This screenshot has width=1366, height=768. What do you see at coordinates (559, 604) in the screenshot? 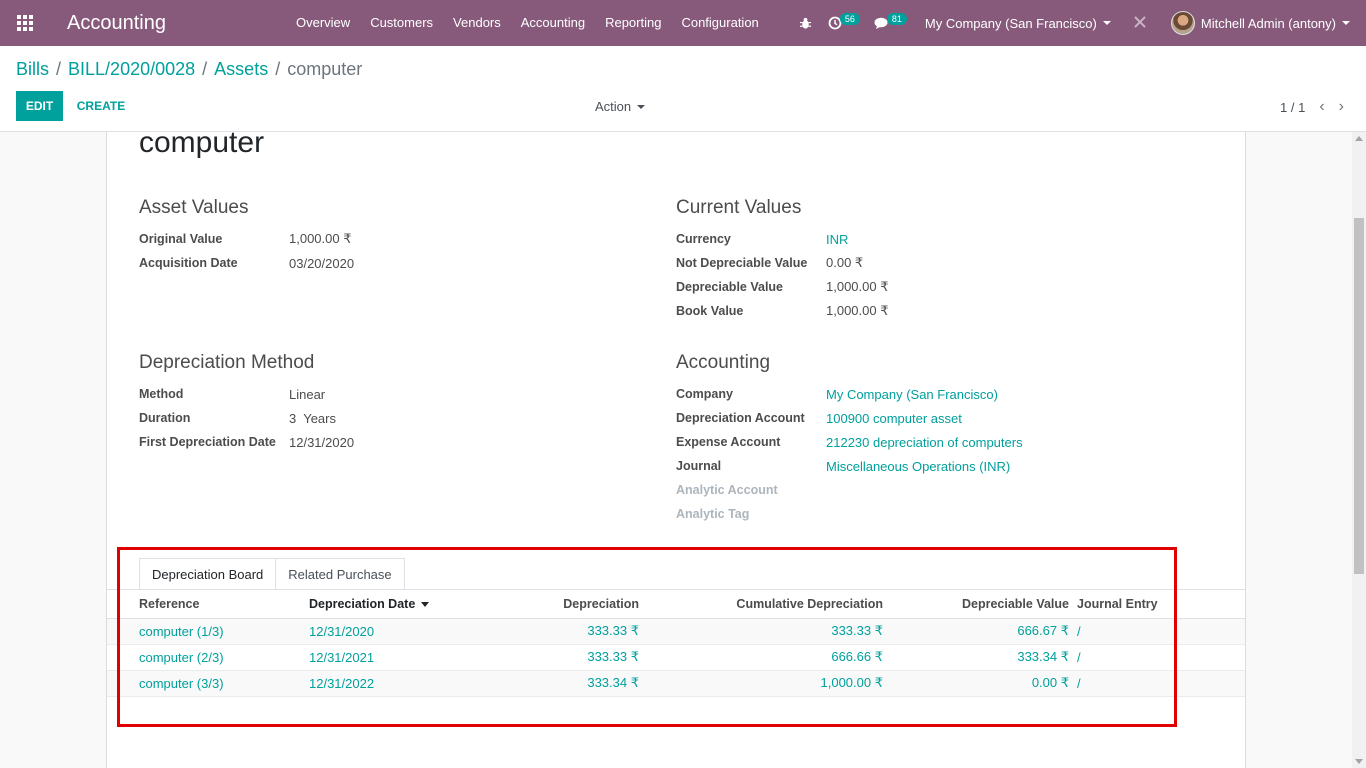
I see `column-header-depreciation: Depreciation` at bounding box center [559, 604].